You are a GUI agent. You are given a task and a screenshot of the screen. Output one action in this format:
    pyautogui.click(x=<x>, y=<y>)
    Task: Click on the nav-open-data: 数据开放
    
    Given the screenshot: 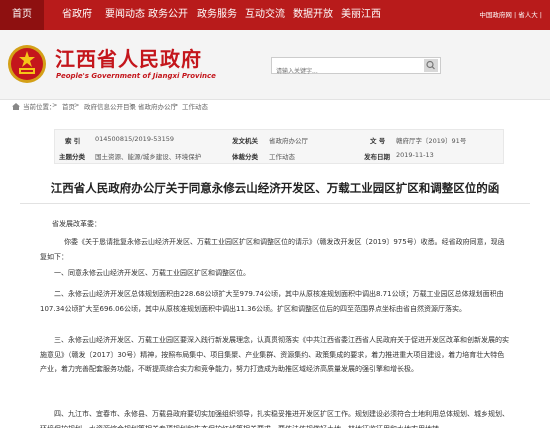 What is the action you would take?
    pyautogui.click(x=313, y=15)
    